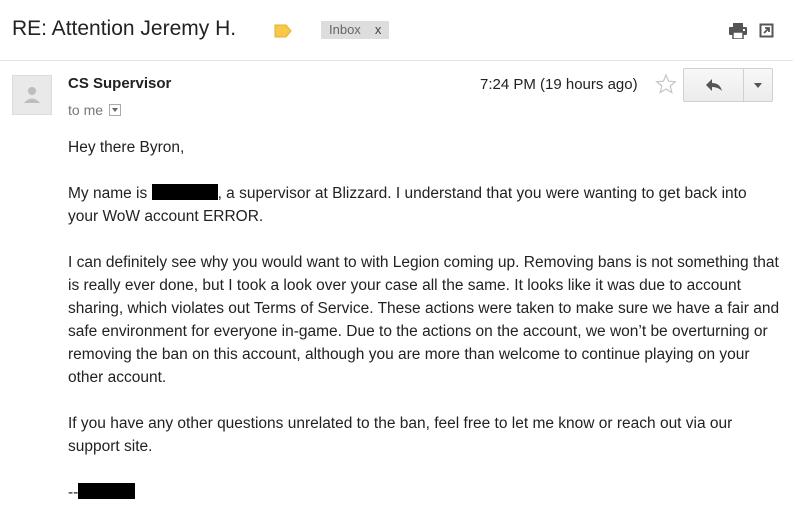 The width and height of the screenshot is (793, 522). I want to click on label-tag-icon, so click(283, 31).